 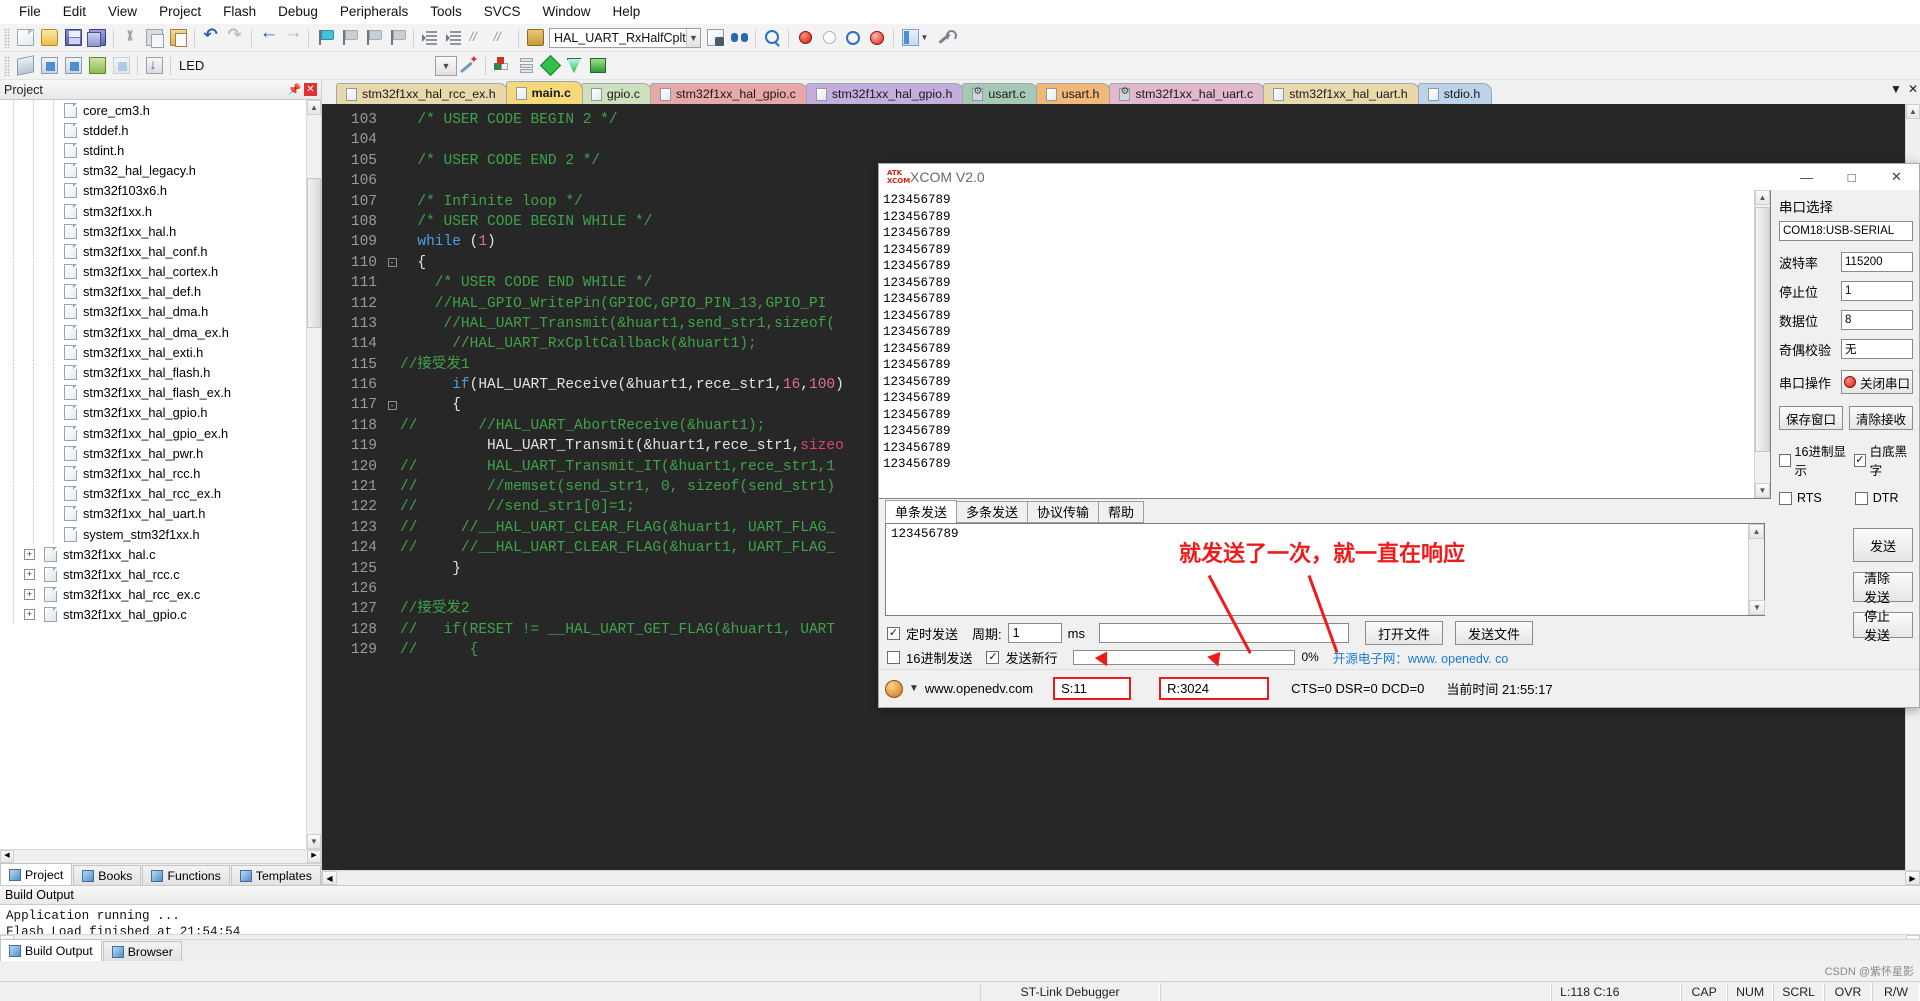 What do you see at coordinates (160, 190) in the screenshot?
I see `tree-item: stm32f103x6.h` at bounding box center [160, 190].